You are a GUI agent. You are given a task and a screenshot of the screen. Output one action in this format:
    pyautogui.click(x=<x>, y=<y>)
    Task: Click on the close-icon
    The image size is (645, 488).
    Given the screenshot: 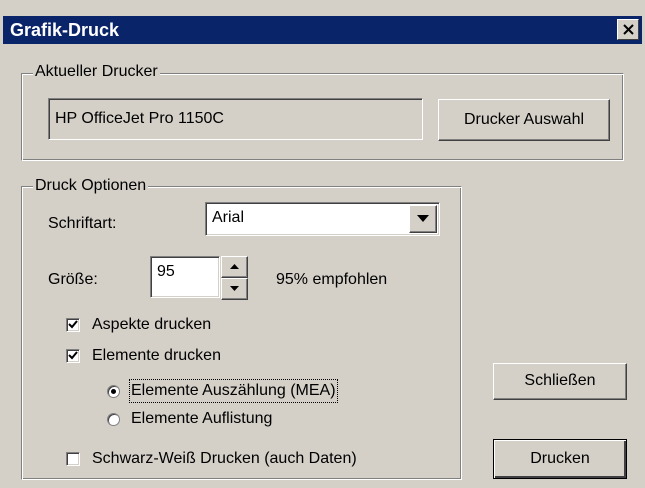 What is the action you would take?
    pyautogui.click(x=628, y=29)
    